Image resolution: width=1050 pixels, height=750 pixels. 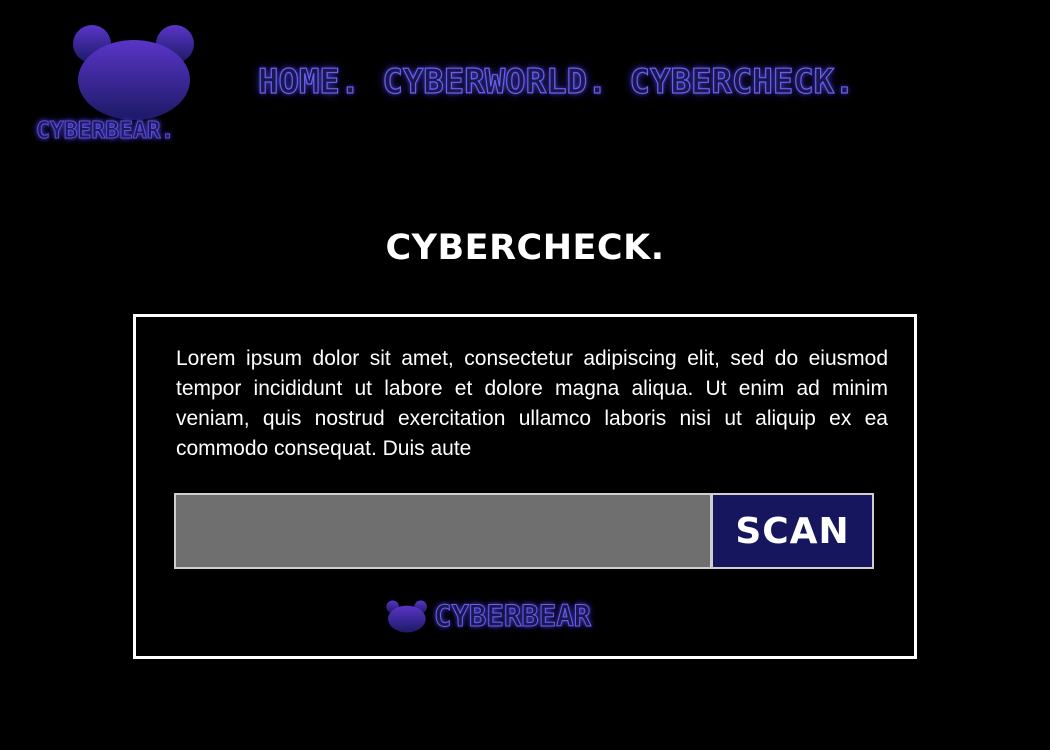 I want to click on nav-item-home: HOME., so click(x=309, y=81).